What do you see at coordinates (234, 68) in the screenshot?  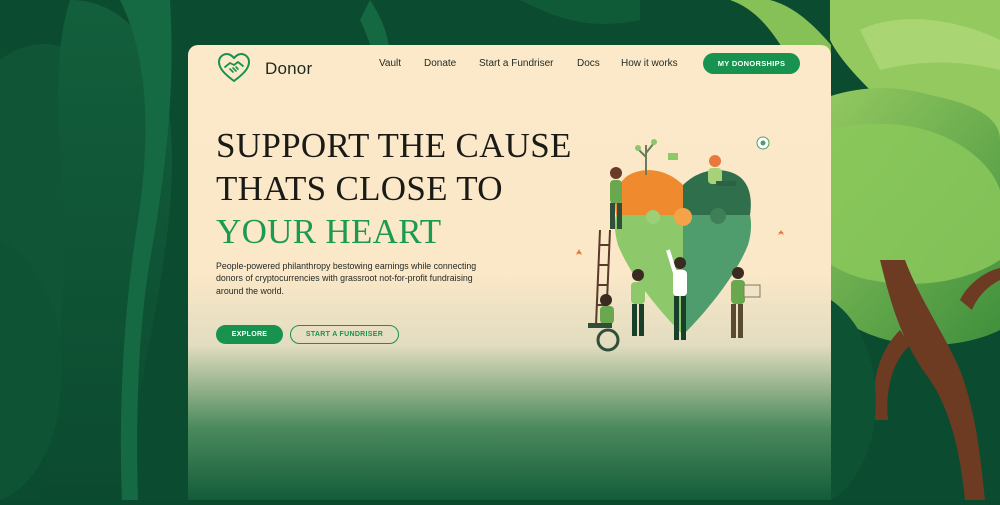 I see `heart-handshake-icon` at bounding box center [234, 68].